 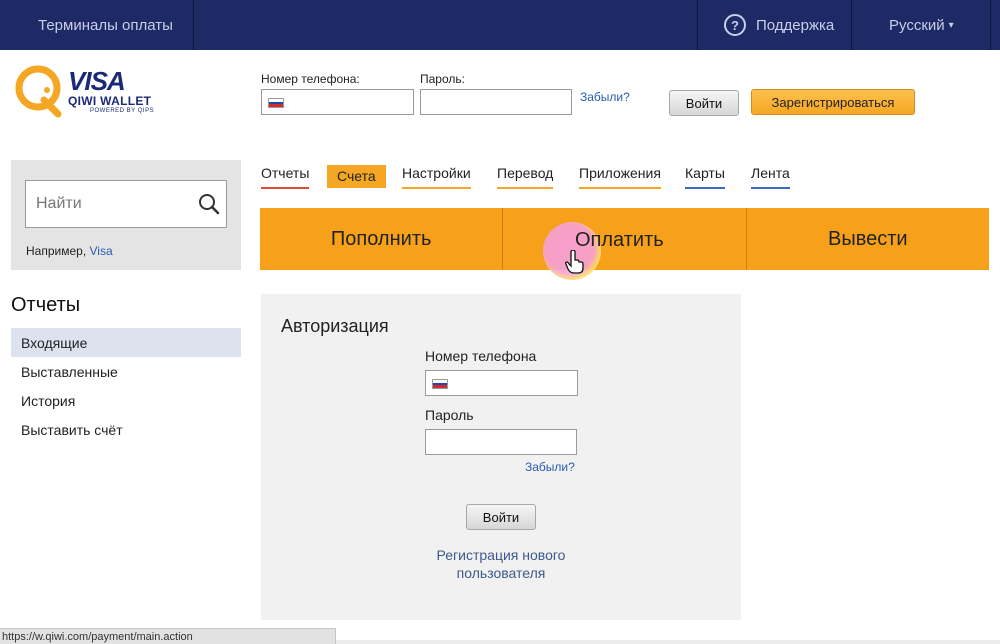 What do you see at coordinates (833, 102) in the screenshot?
I see `register-button: Зарегистрироваться` at bounding box center [833, 102].